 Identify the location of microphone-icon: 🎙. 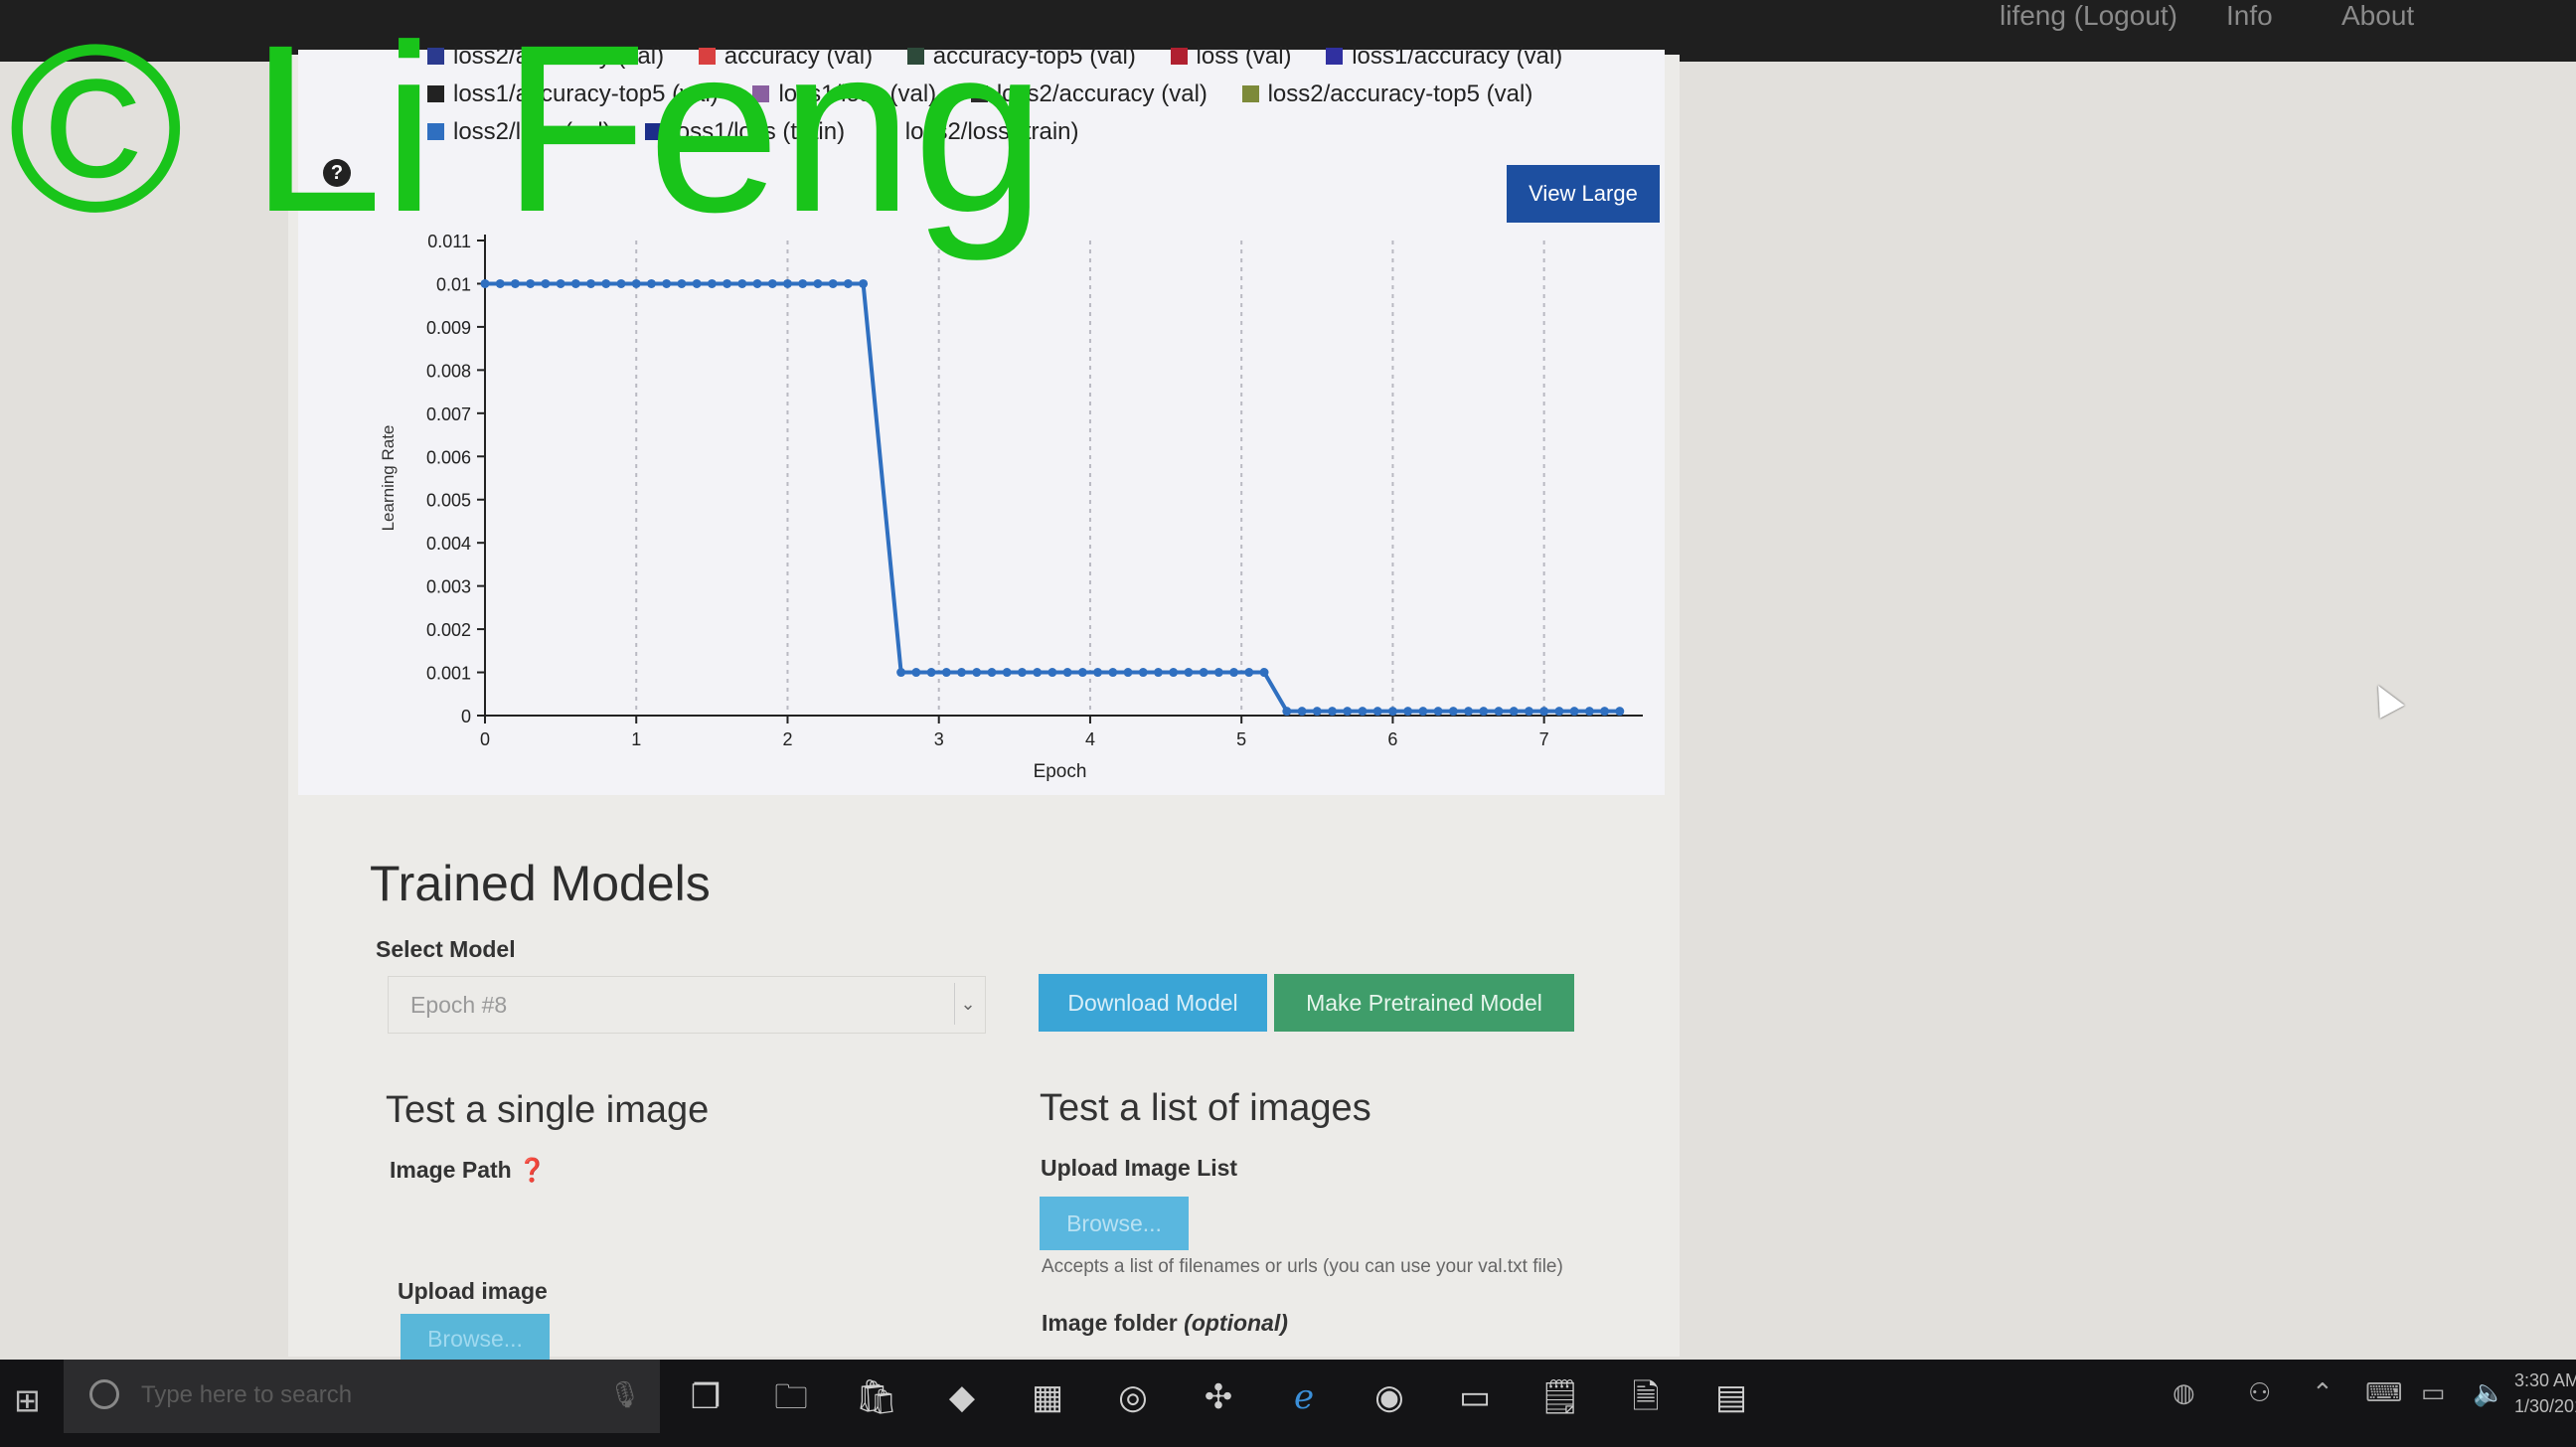
(624, 1395).